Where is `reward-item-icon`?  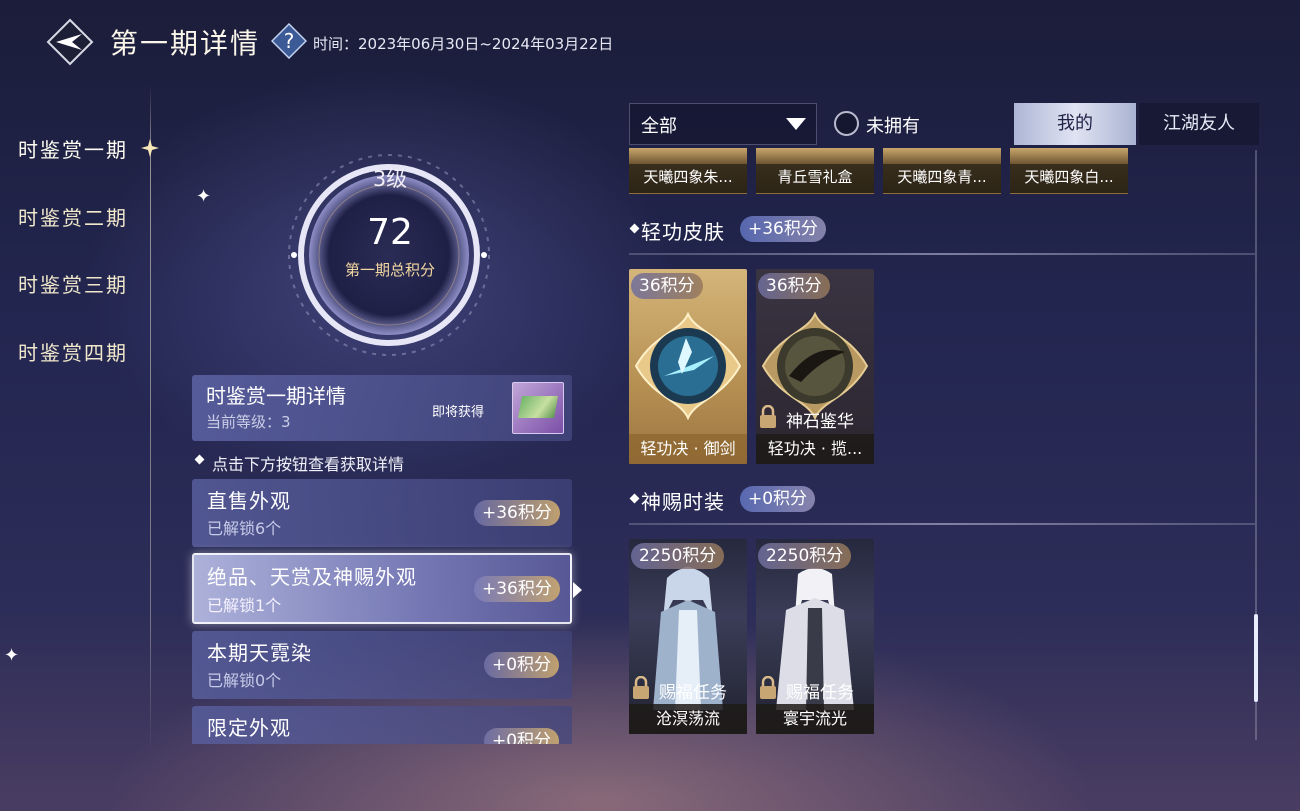
reward-item-icon is located at coordinates (538, 407).